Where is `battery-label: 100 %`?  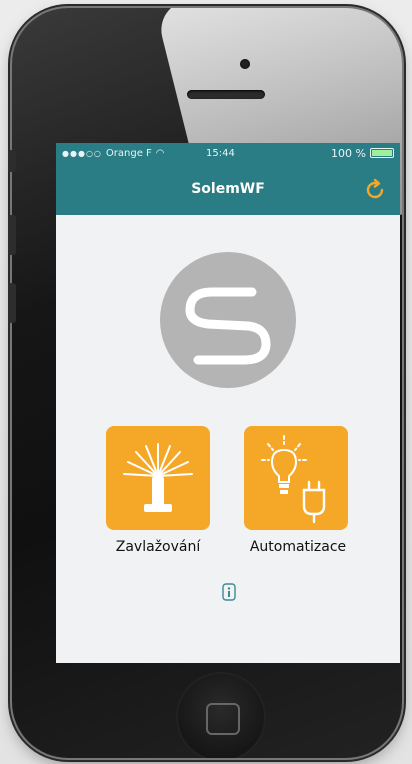 battery-label: 100 % is located at coordinates (348, 153).